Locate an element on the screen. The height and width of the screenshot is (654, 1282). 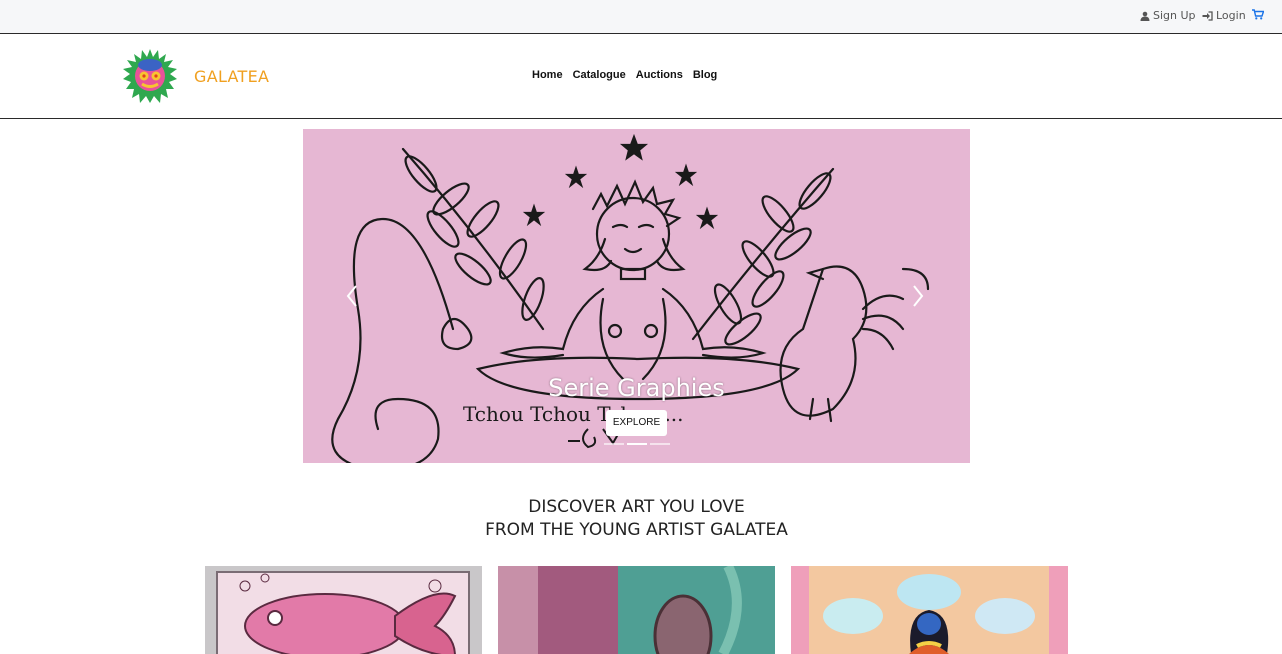
chevron-left-icon is located at coordinates (352, 296).